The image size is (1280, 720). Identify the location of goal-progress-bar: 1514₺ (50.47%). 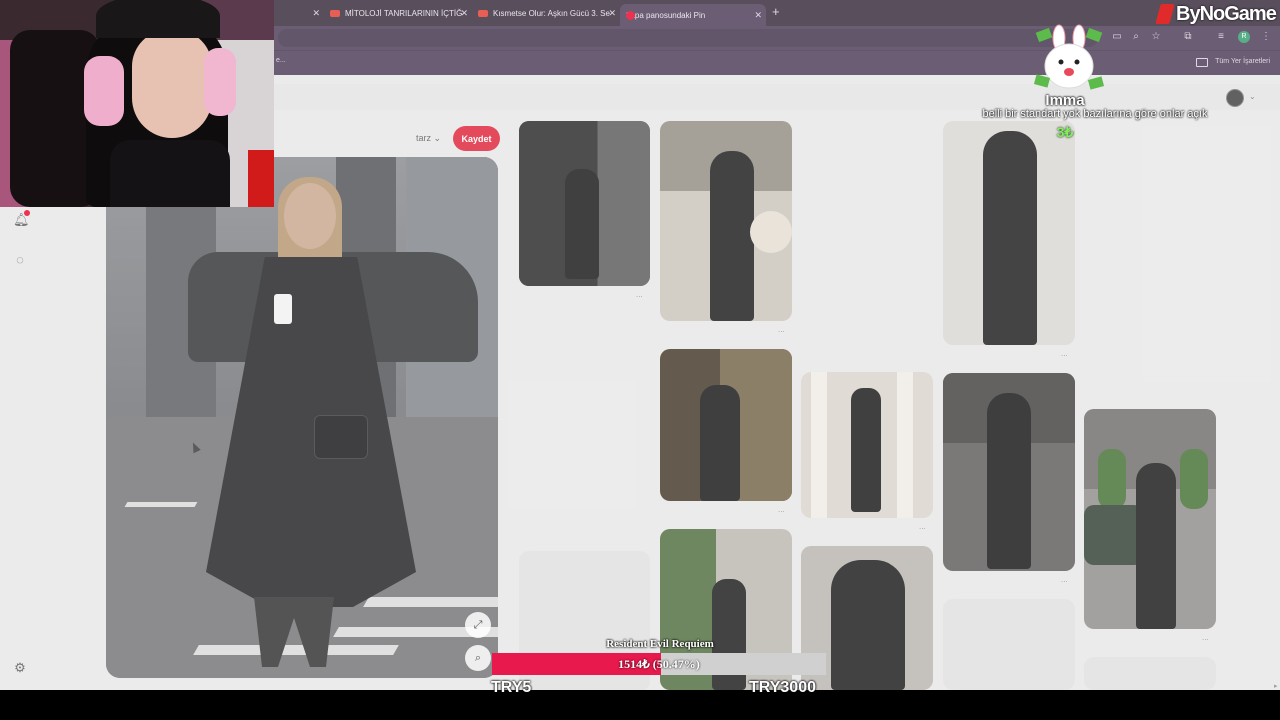
(659, 664).